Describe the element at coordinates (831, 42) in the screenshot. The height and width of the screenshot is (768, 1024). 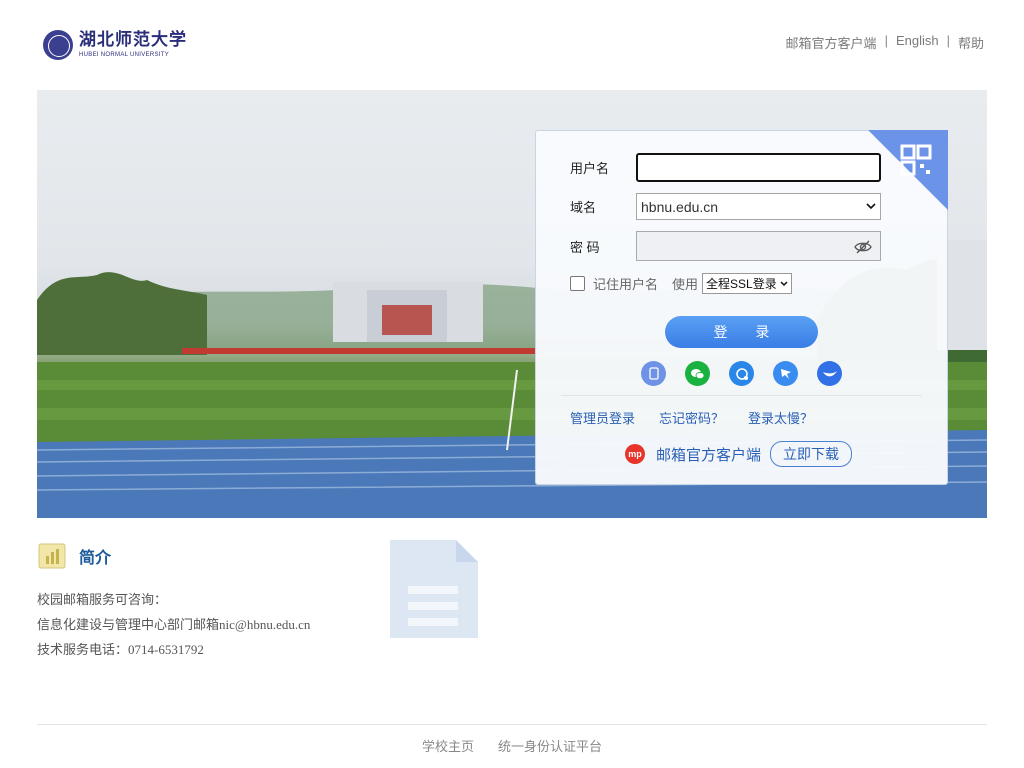
I see `client-link: 邮箱官方客户端` at that location.